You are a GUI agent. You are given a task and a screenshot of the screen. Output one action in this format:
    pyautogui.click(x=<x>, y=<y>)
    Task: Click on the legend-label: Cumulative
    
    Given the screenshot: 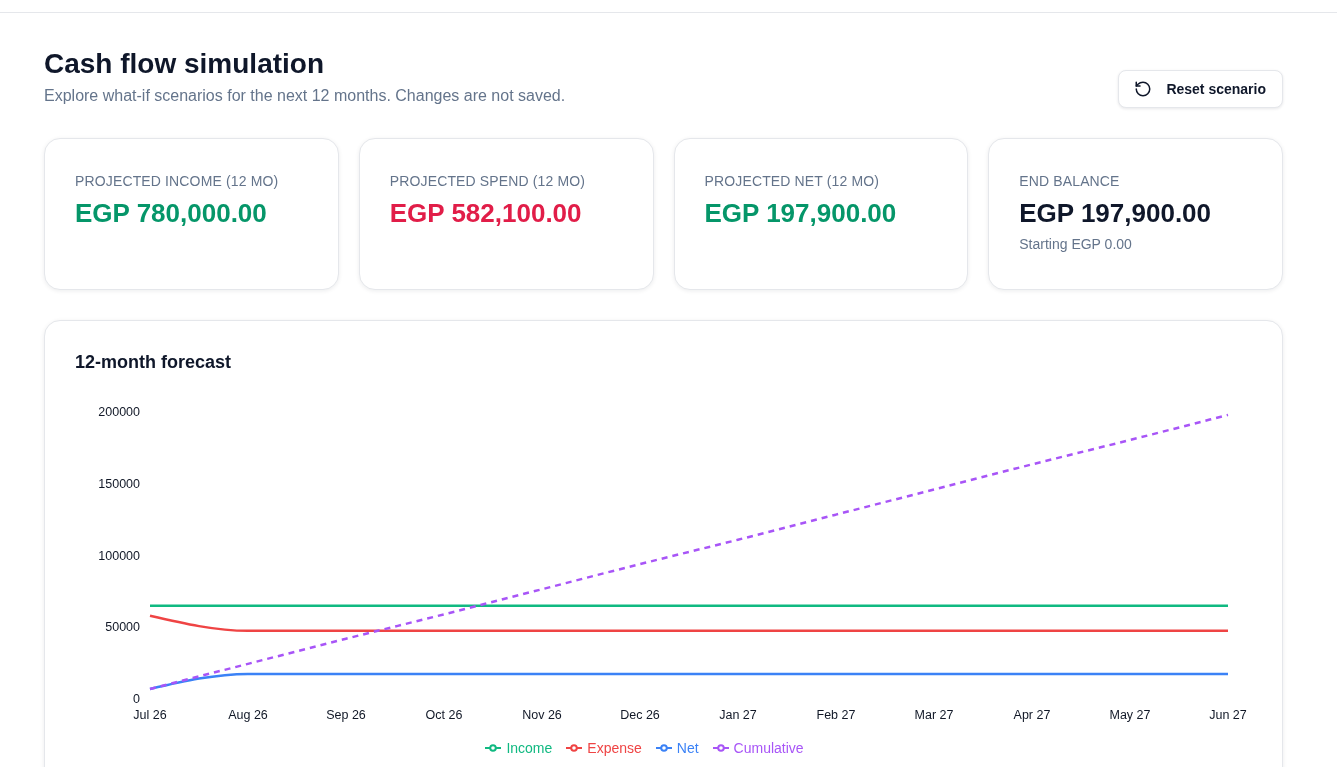 What is the action you would take?
    pyautogui.click(x=768, y=748)
    